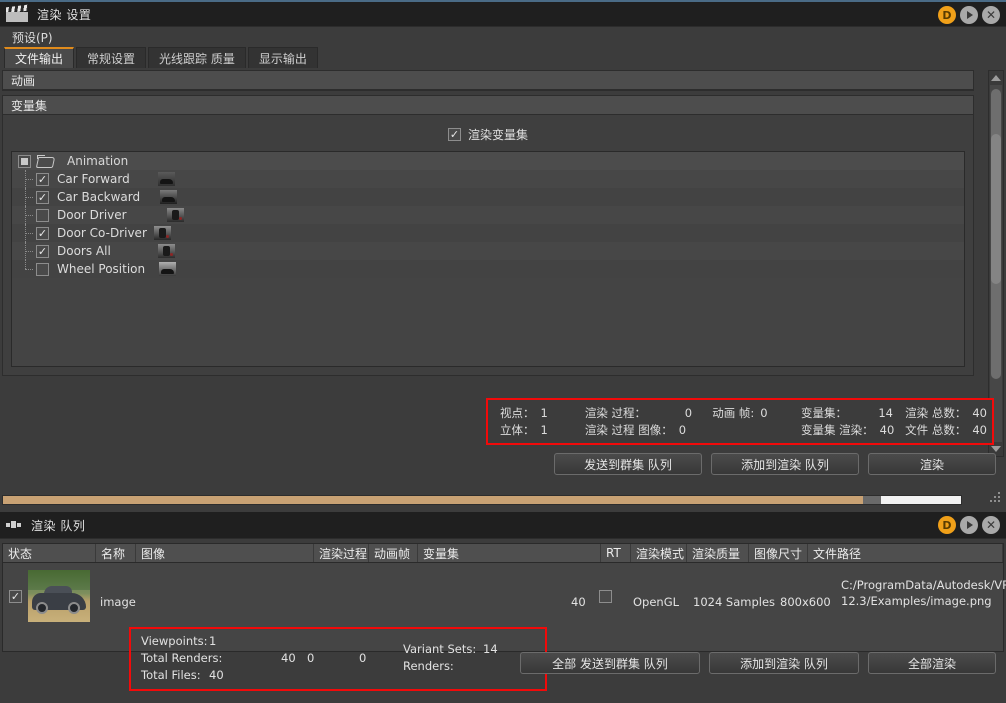 The width and height of the screenshot is (1006, 703). Describe the element at coordinates (544, 413) in the screenshot. I see `viewpoints-value: 1` at that location.